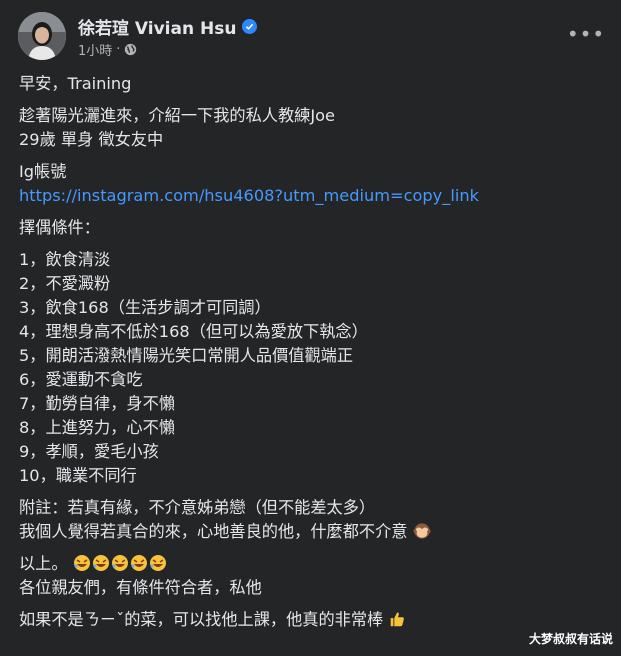 The image size is (621, 656). Describe the element at coordinates (398, 619) in the screenshot. I see `thumbs-up-emoji-icon` at that location.